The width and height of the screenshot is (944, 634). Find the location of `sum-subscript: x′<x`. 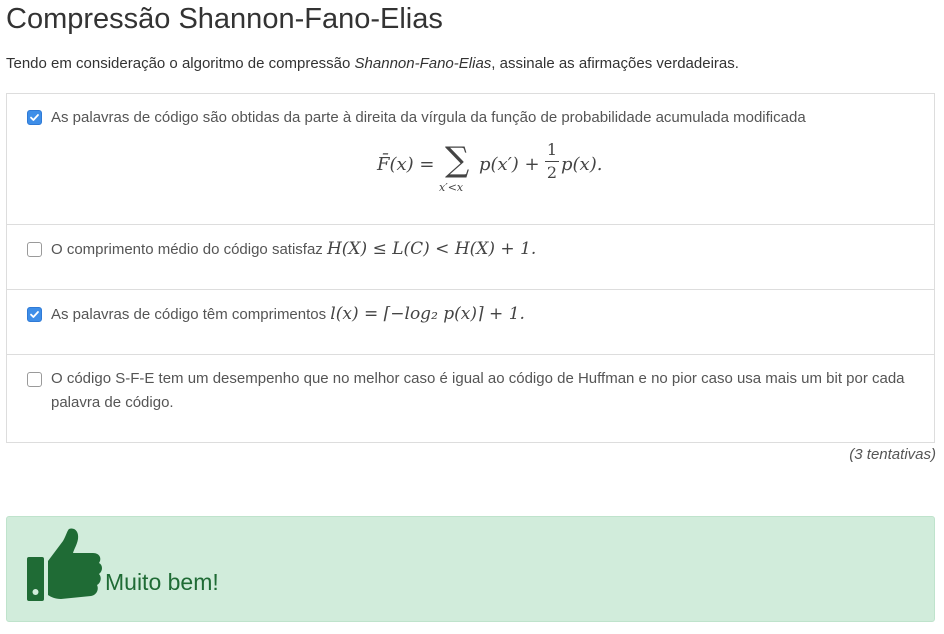

sum-subscript: x′<x is located at coordinates (451, 187).